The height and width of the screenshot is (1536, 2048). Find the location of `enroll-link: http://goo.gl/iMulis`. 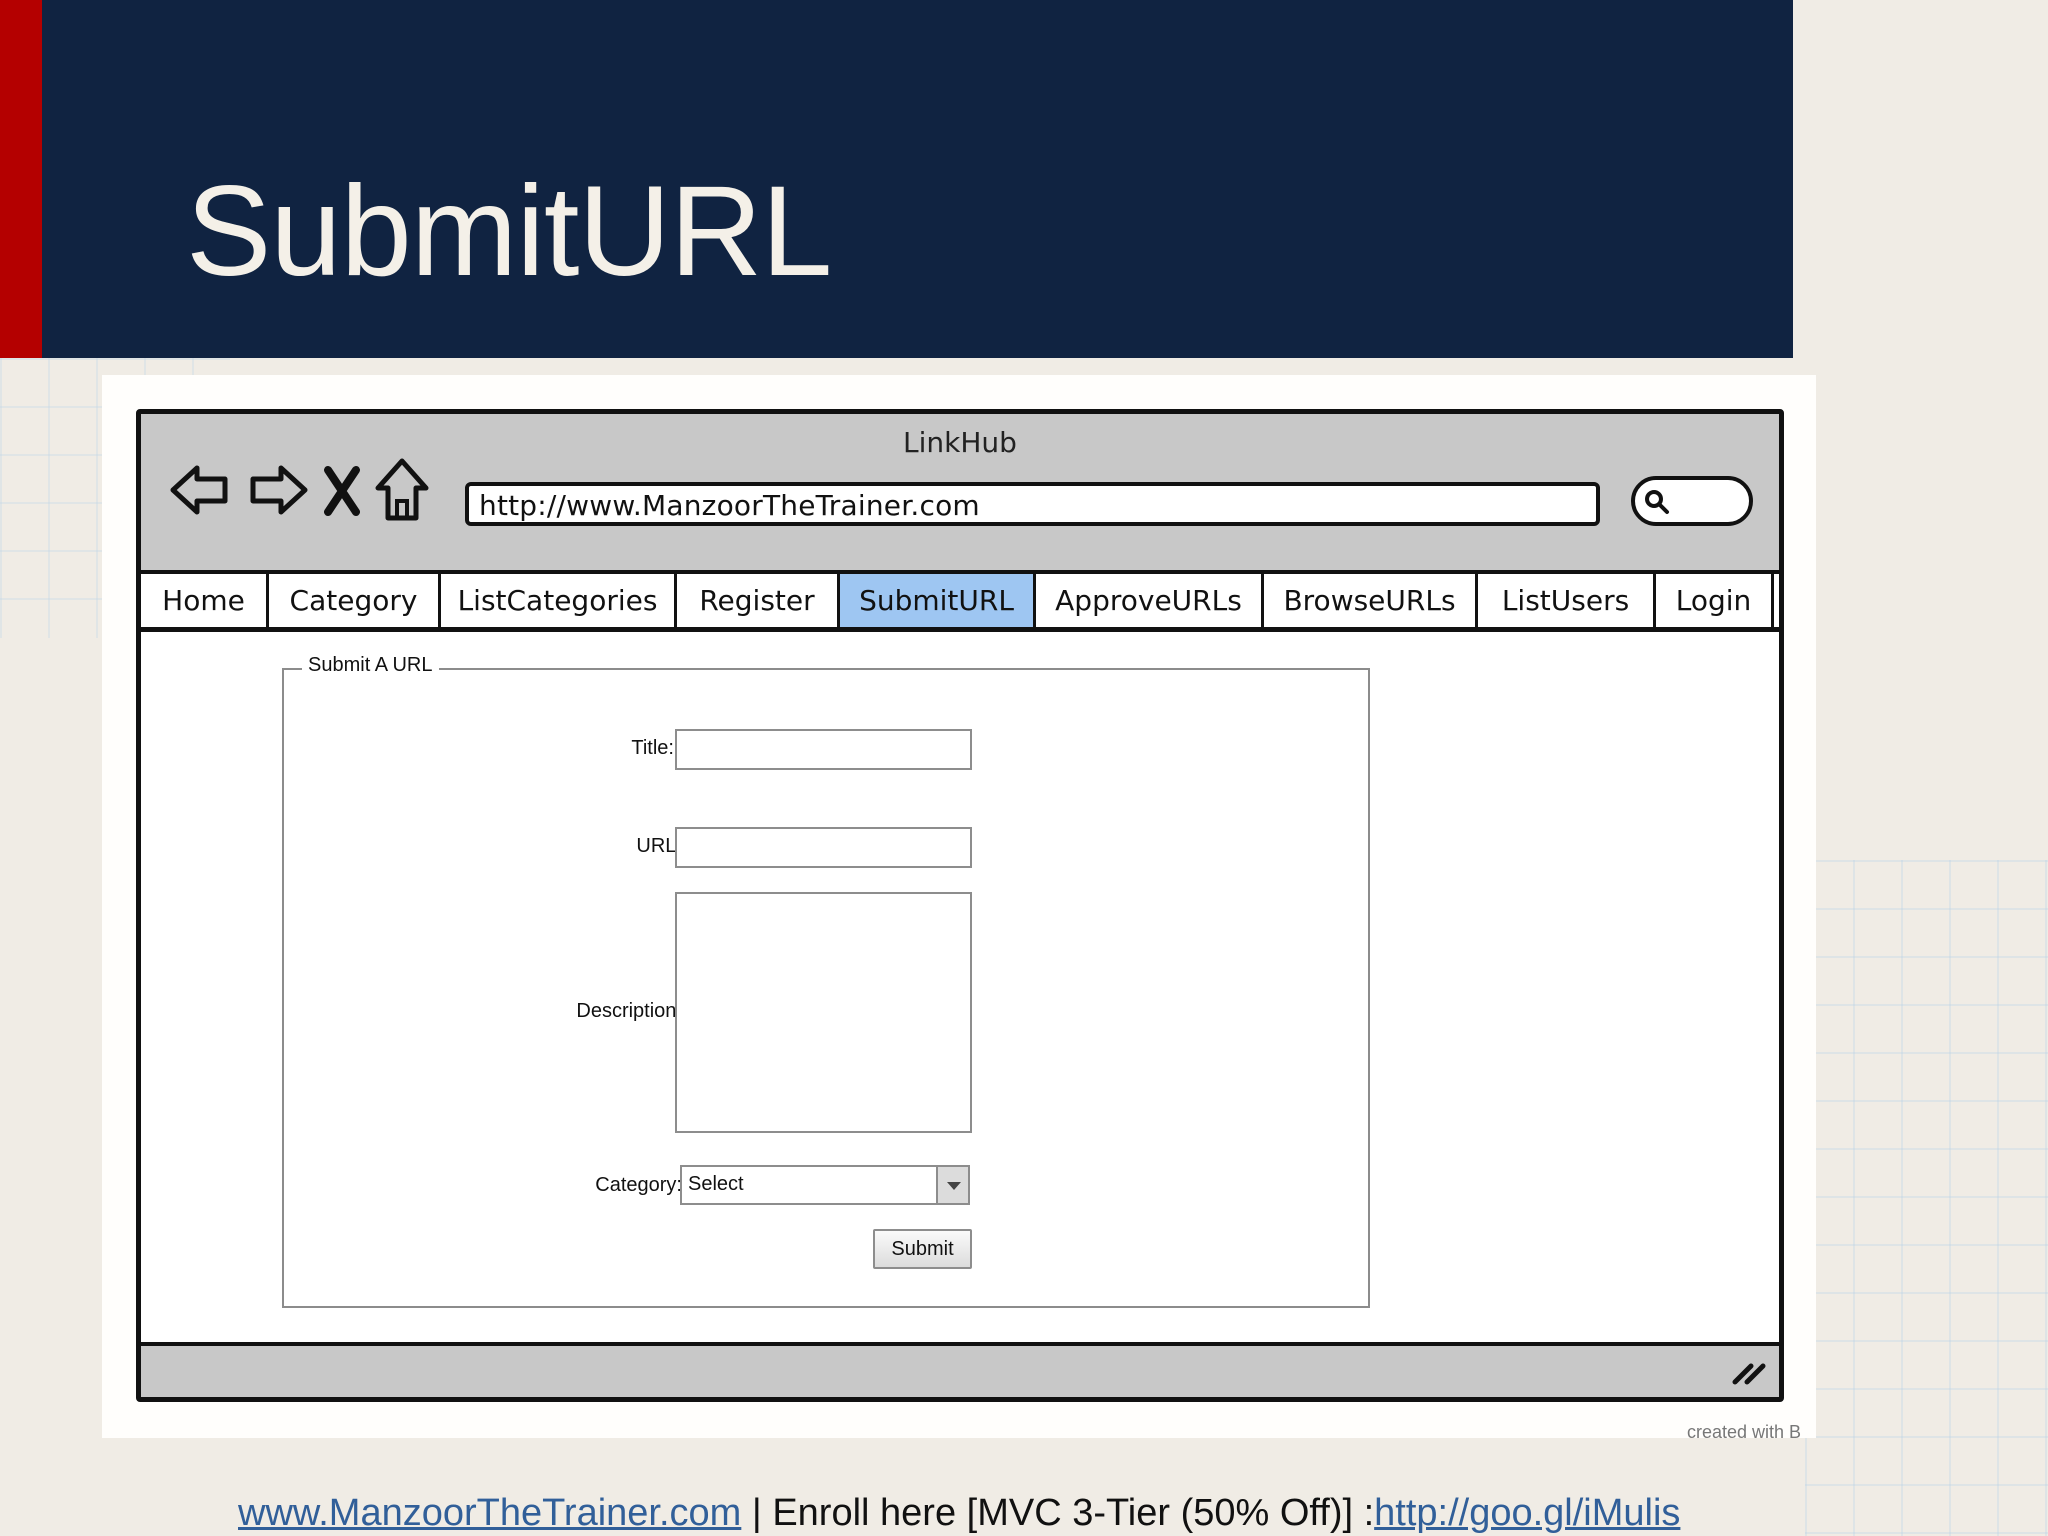

enroll-link: http://goo.gl/iMulis is located at coordinates (1527, 1513).